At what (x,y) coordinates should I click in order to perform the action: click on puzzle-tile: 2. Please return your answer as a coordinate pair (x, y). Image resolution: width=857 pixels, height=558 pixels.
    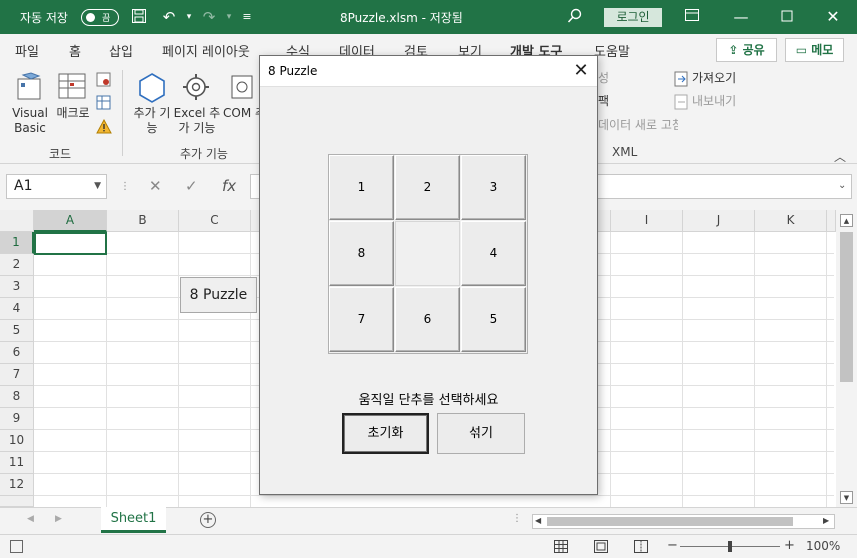
    Looking at the image, I should click on (427, 187).